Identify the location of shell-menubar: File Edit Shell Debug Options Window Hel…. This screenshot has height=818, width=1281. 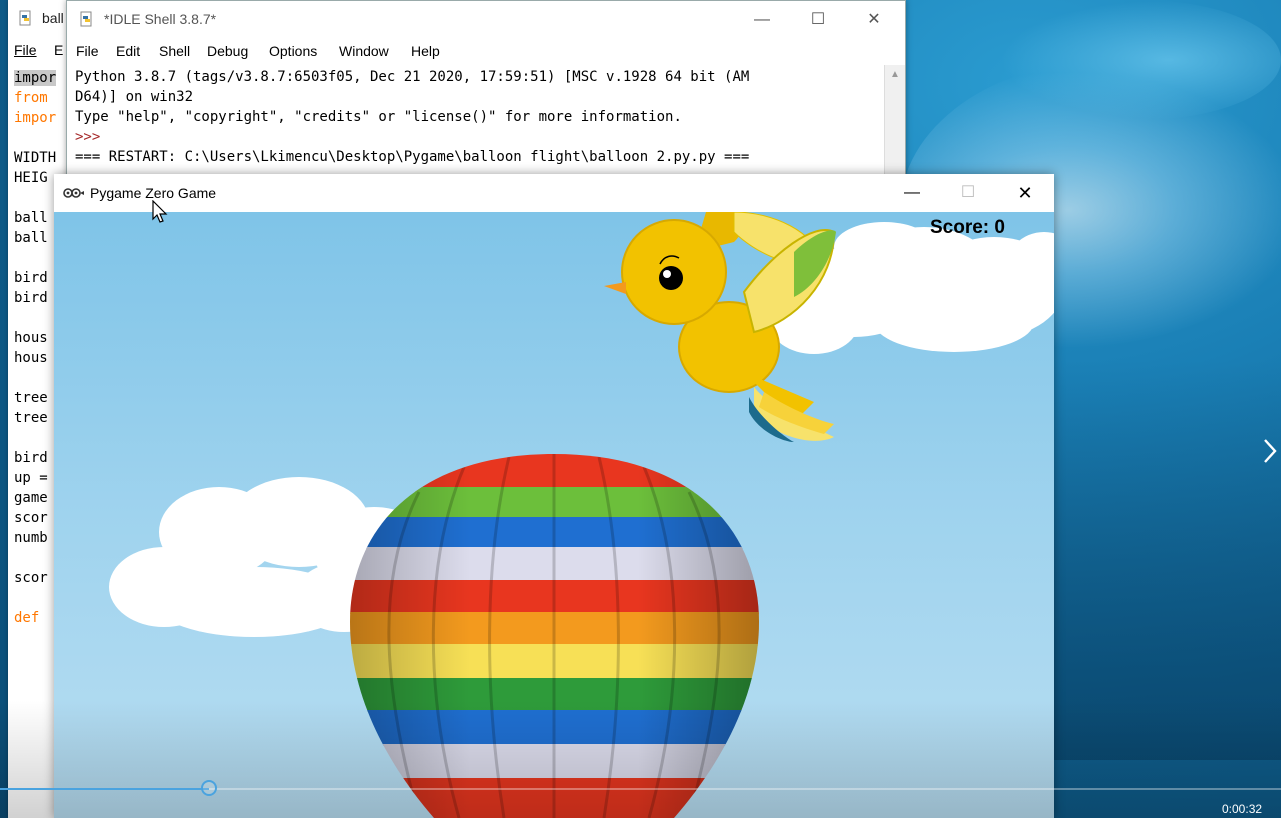
(486, 52).